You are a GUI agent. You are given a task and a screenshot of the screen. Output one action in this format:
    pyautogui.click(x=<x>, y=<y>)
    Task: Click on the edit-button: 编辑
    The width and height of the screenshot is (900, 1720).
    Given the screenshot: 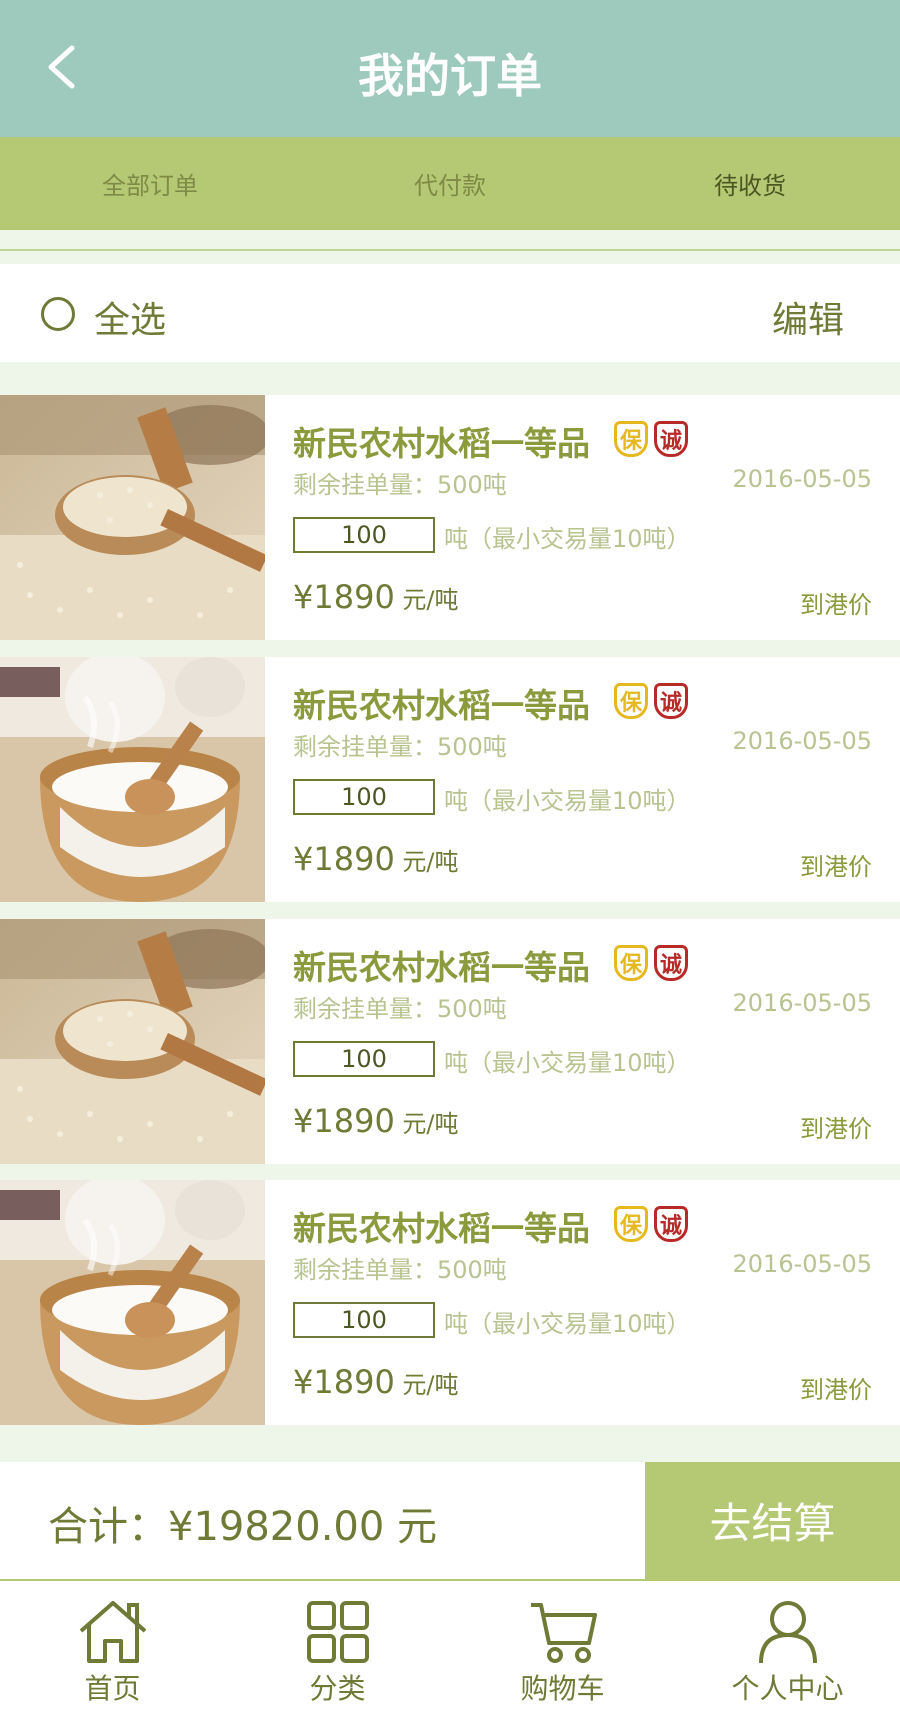 What is the action you would take?
    pyautogui.click(x=808, y=317)
    